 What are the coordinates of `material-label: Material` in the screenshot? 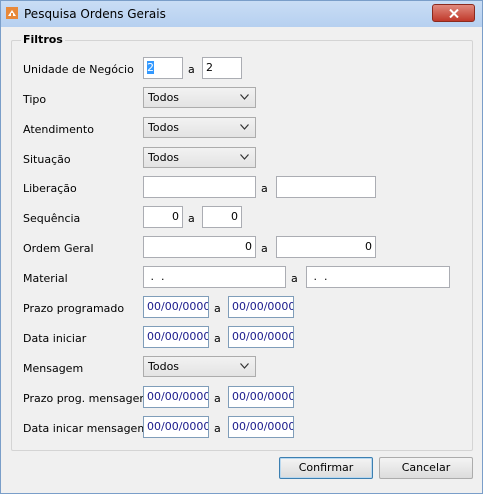 It's located at (45, 278).